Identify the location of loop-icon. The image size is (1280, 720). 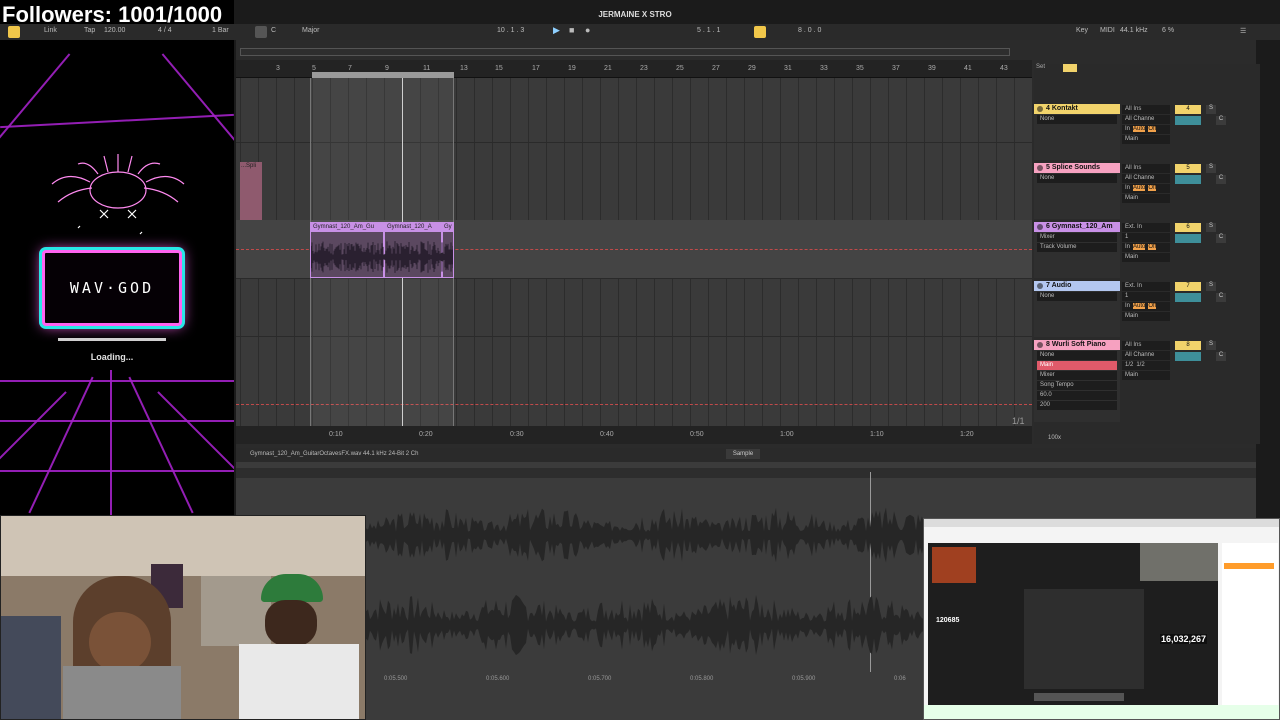
(760, 32).